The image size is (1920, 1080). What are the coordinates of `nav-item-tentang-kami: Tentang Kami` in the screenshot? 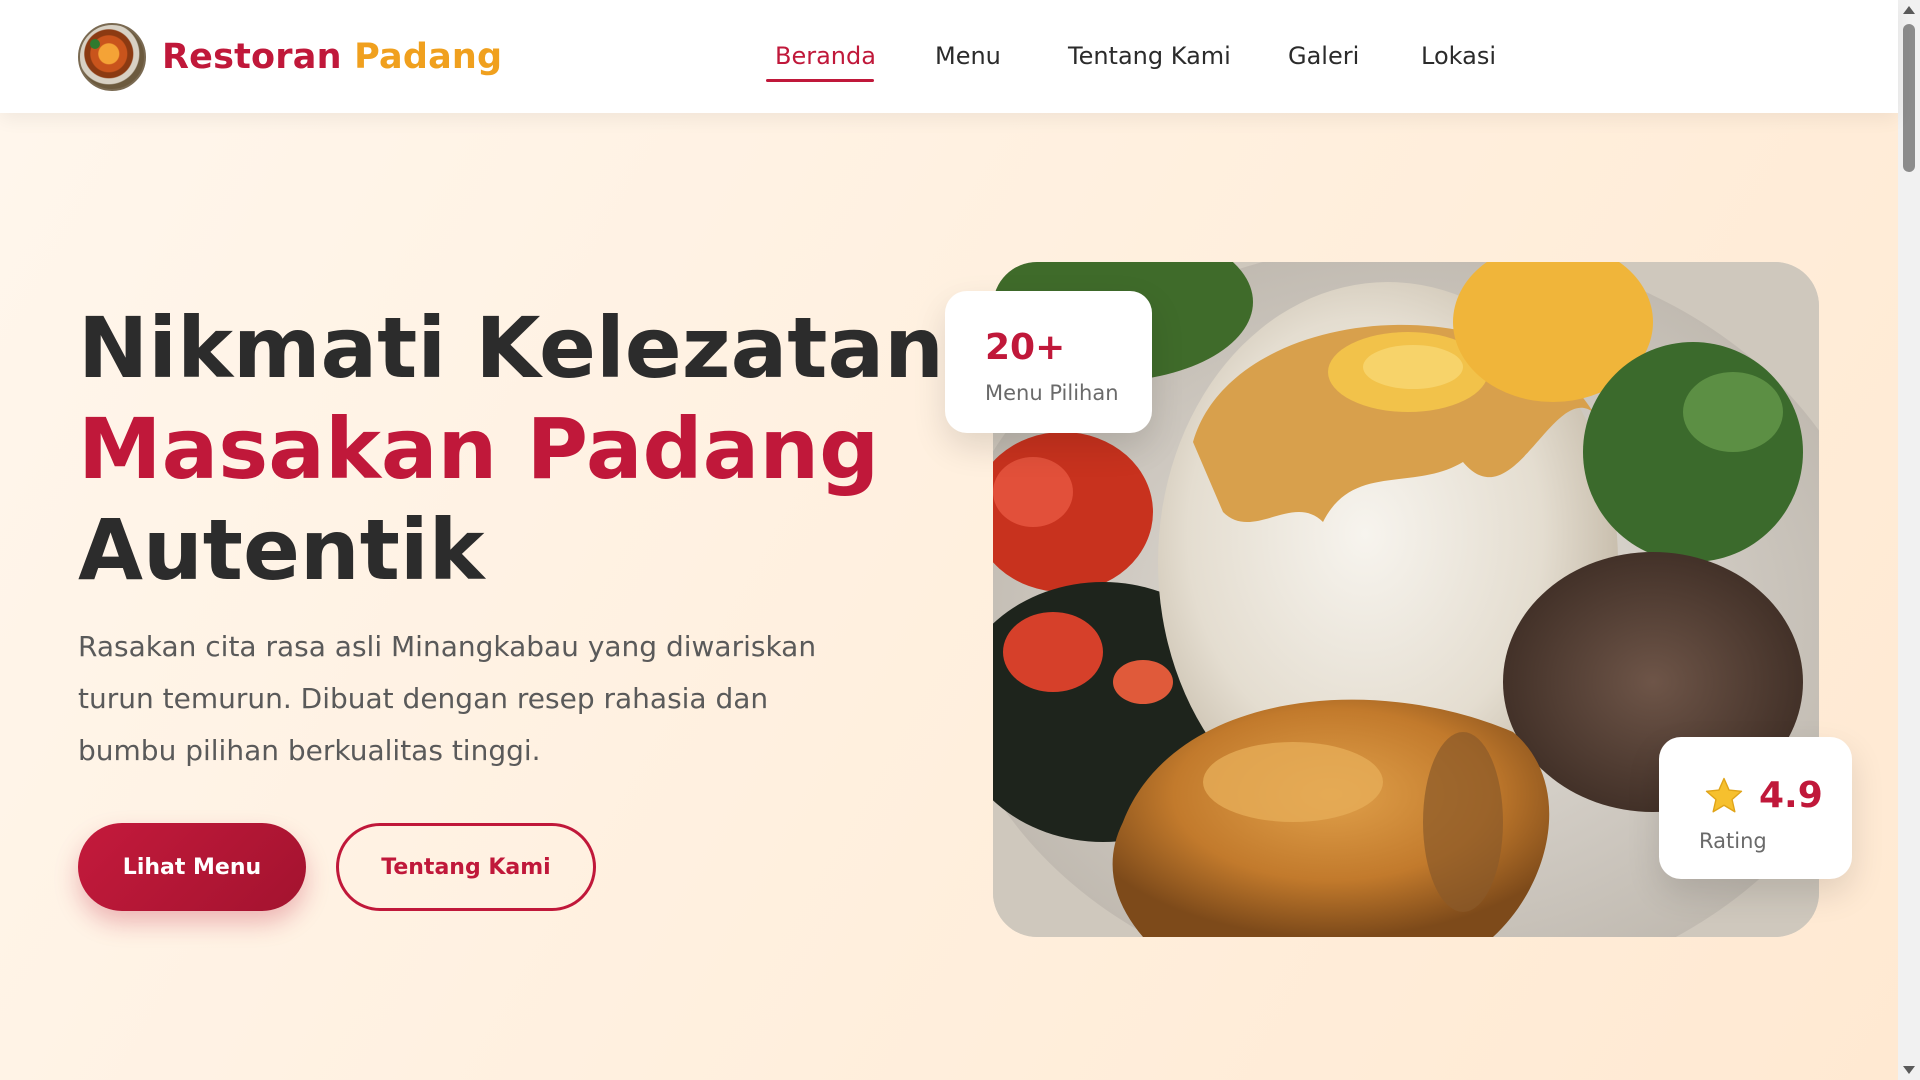 It's located at (1149, 56).